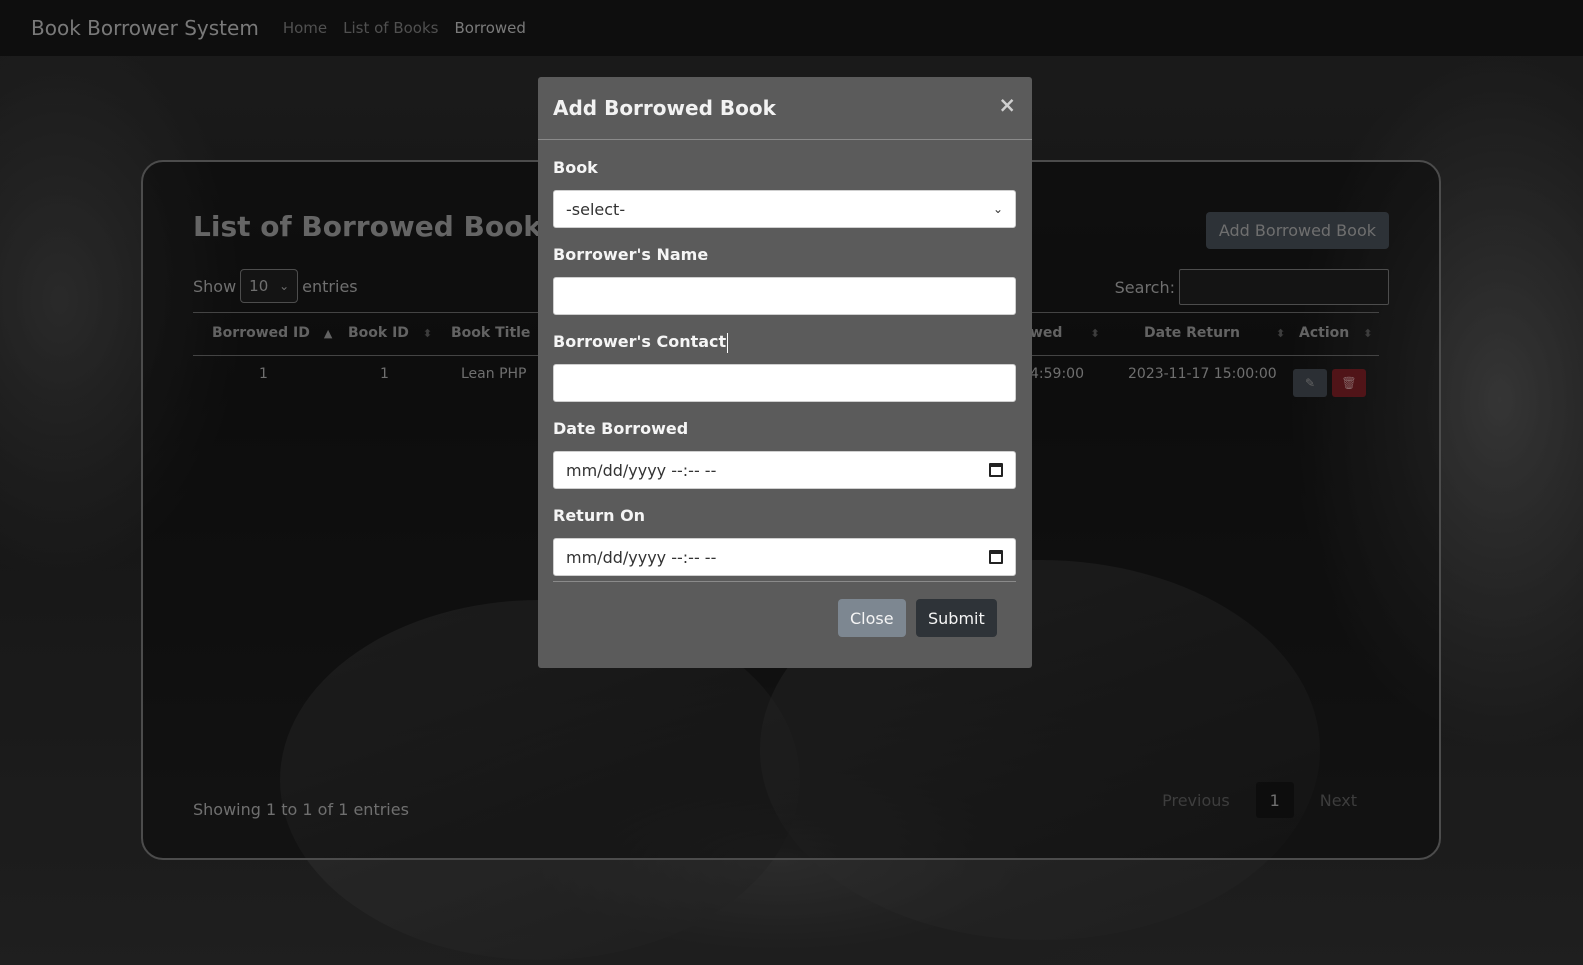  Describe the element at coordinates (641, 470) in the screenshot. I see `date-borrowed-placeholder: mm/dd/yyyy --:-- --` at that location.